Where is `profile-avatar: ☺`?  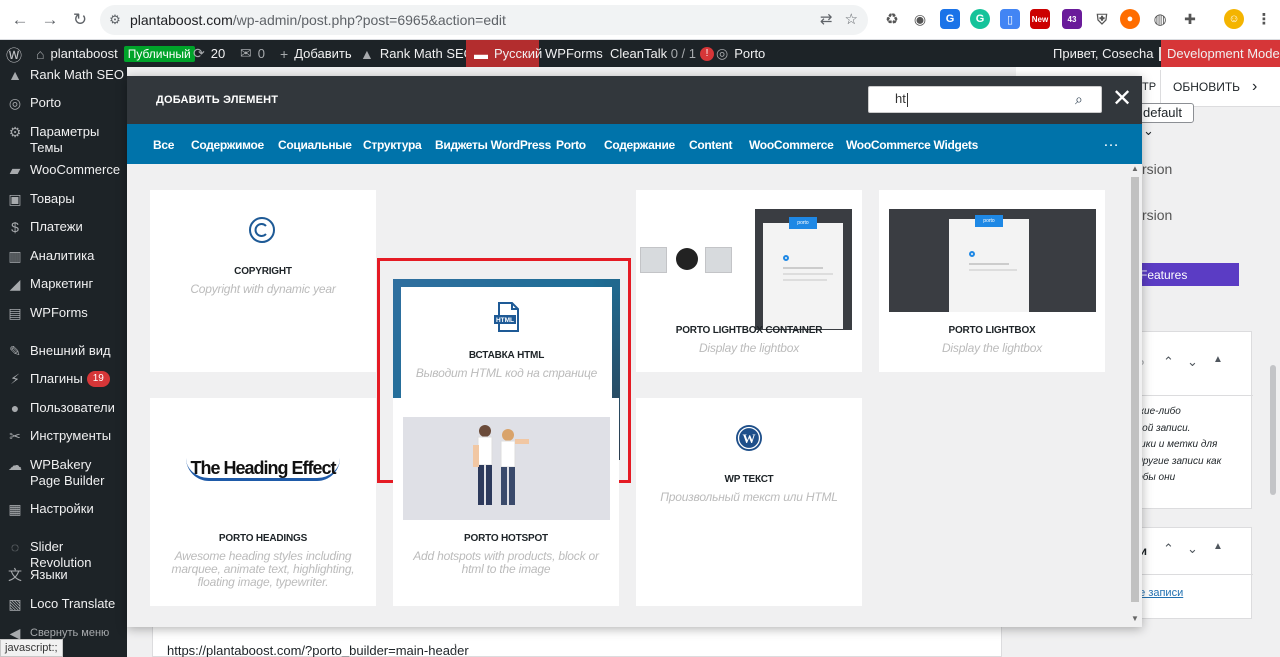 profile-avatar: ☺ is located at coordinates (1234, 19).